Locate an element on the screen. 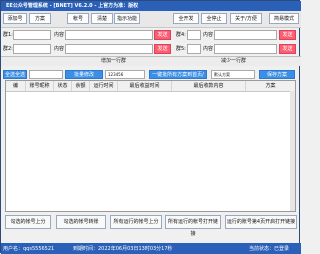  table-scrollbar is located at coordinates (292, 151).